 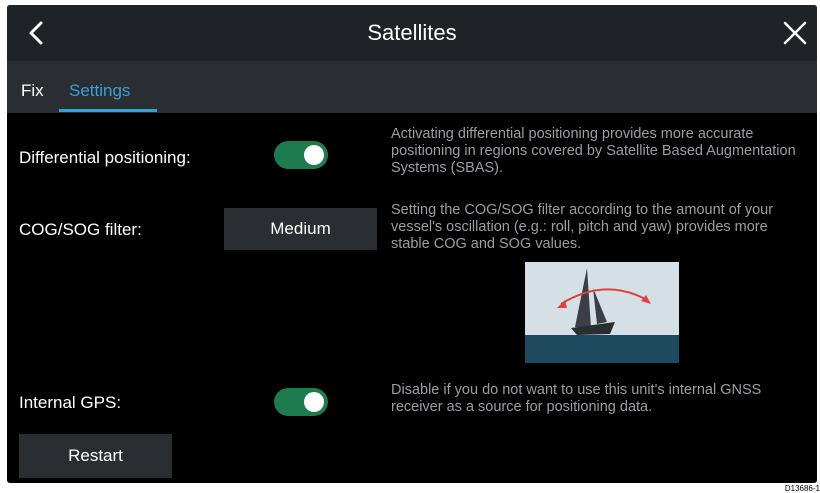 What do you see at coordinates (301, 155) in the screenshot?
I see `differential-positioning-toggle` at bounding box center [301, 155].